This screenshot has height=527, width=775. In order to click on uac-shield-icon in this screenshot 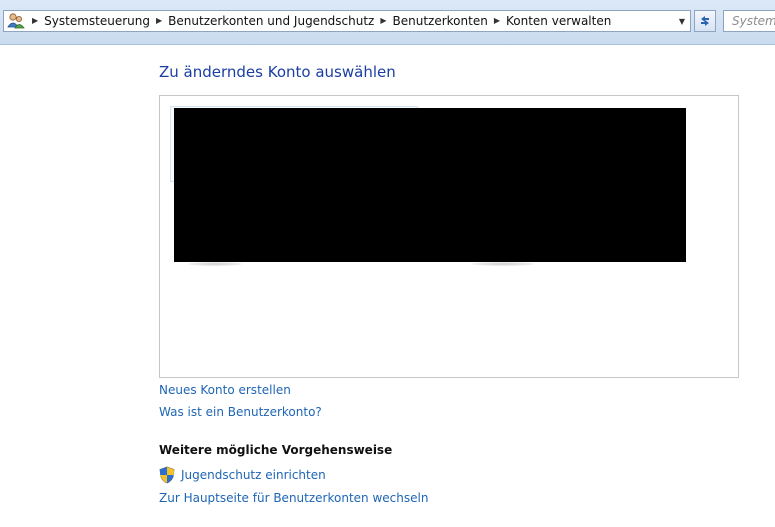, I will do `click(167, 475)`.